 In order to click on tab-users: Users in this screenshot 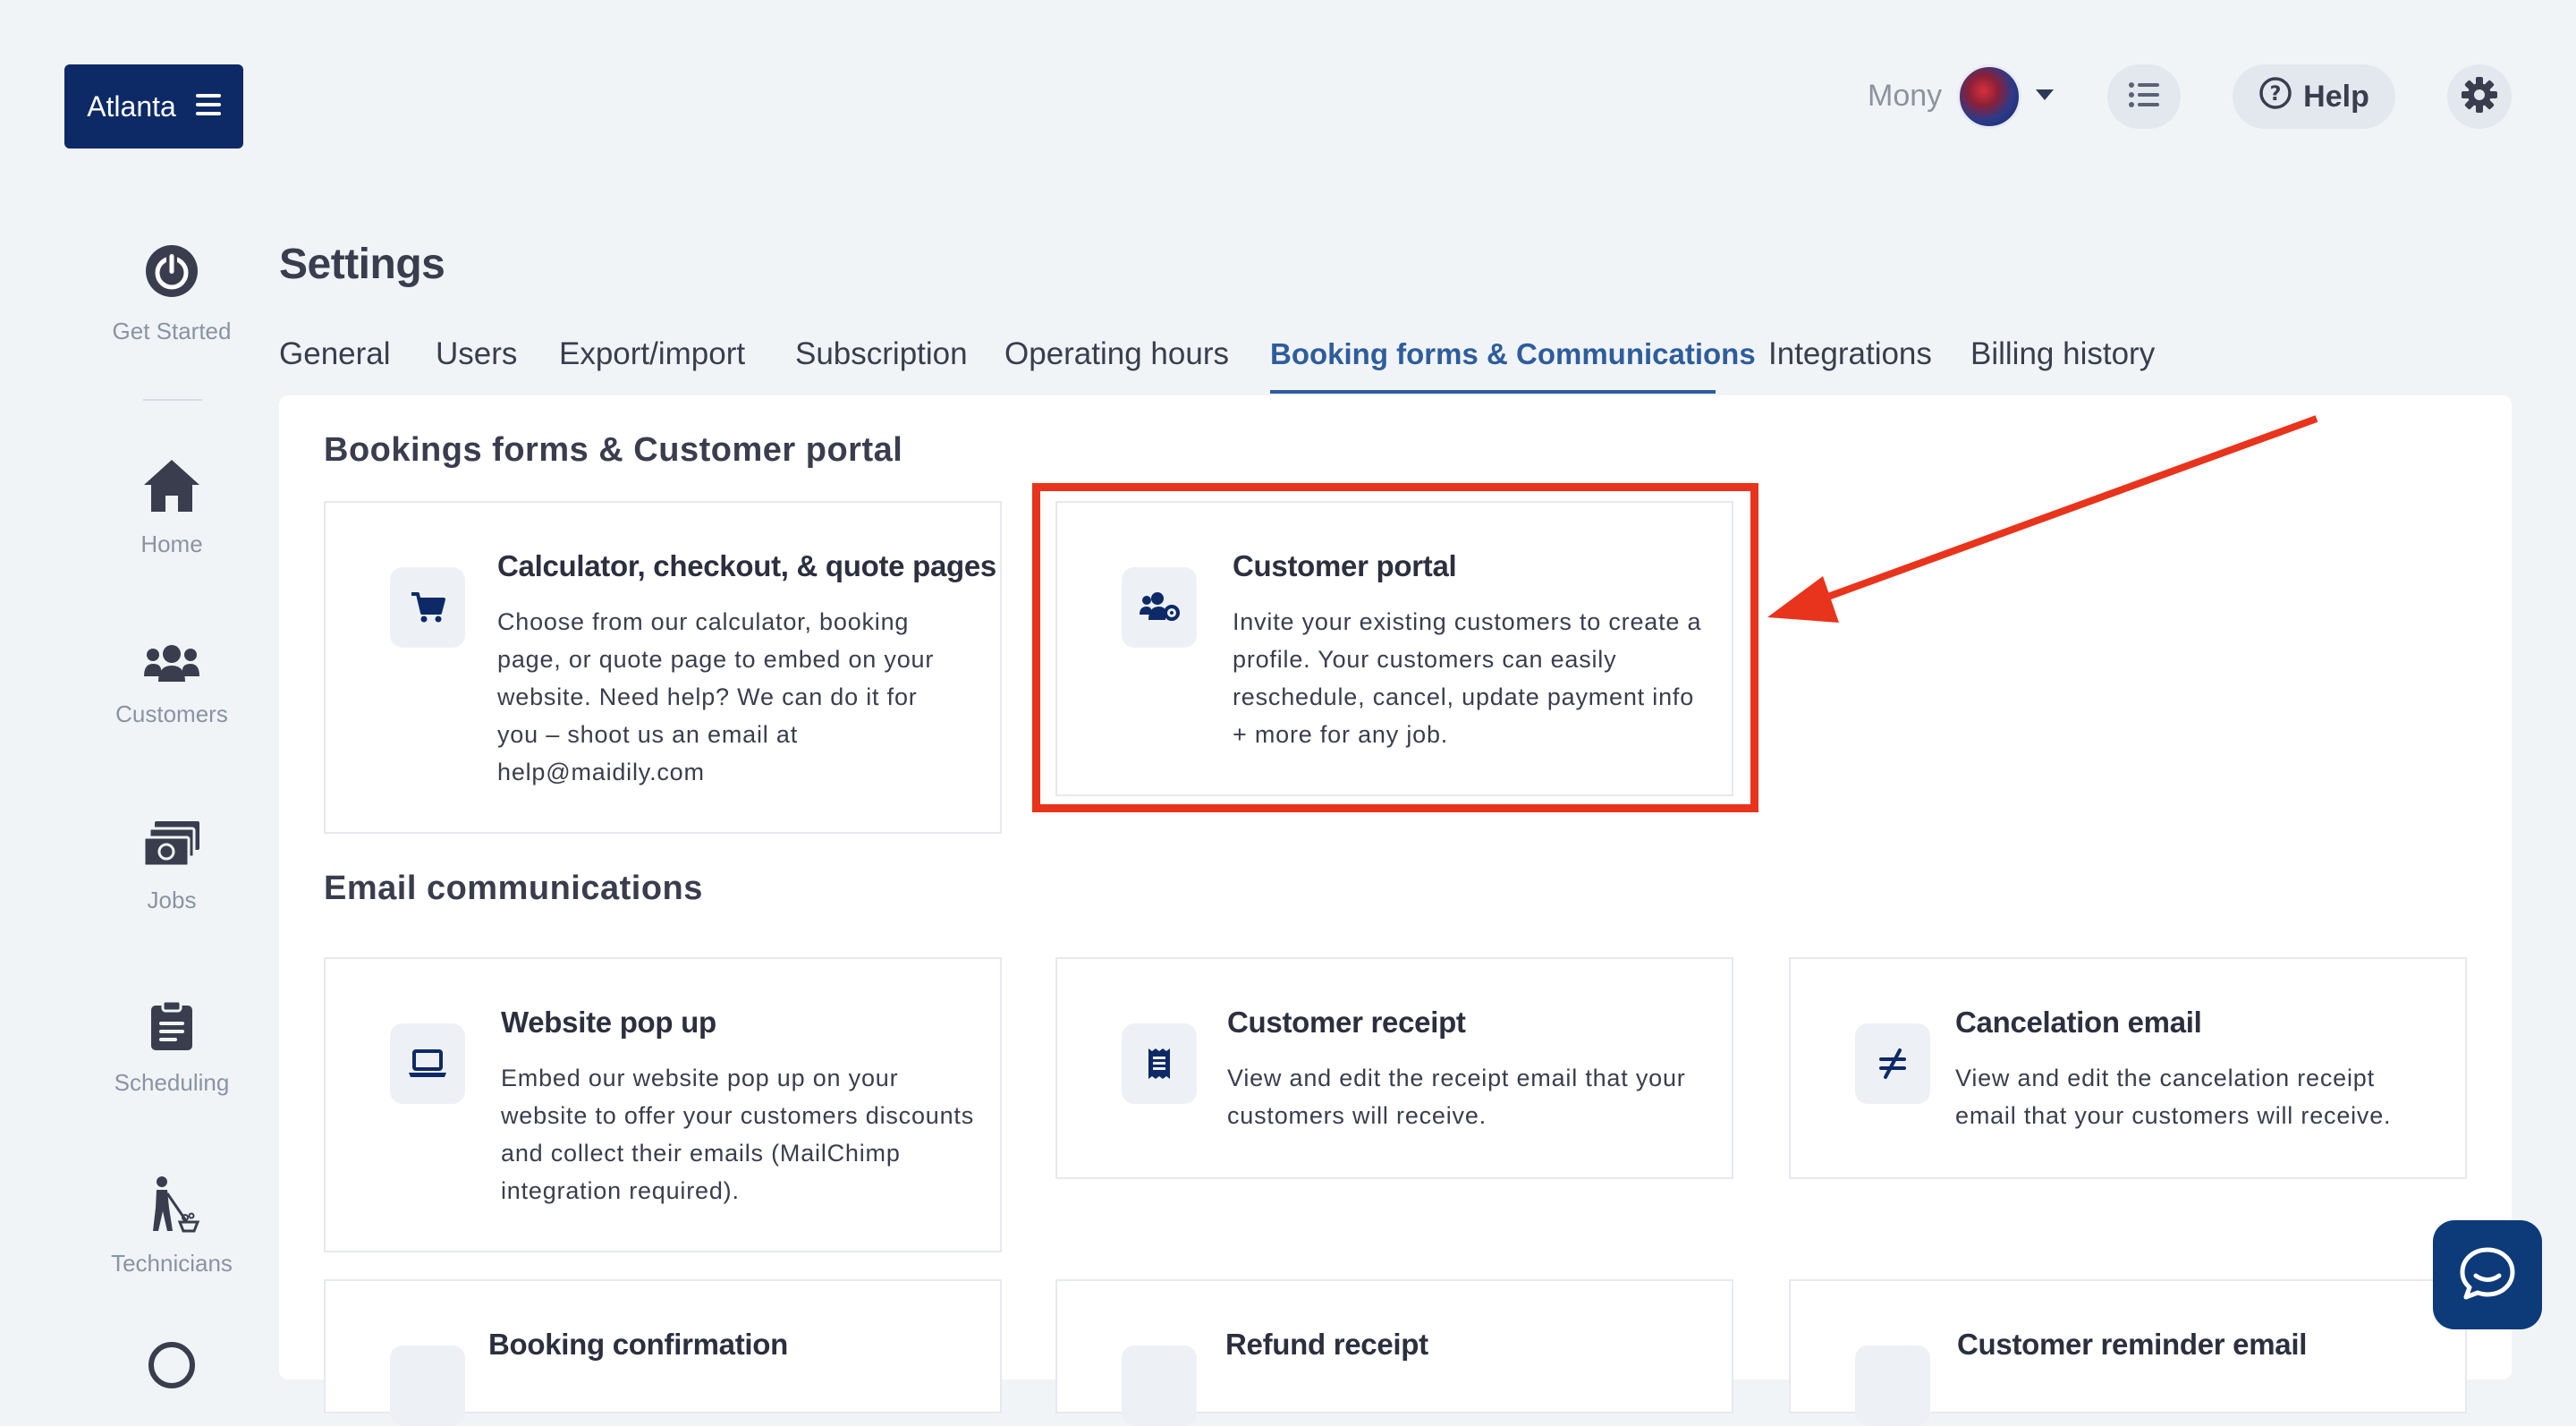, I will do `click(476, 354)`.